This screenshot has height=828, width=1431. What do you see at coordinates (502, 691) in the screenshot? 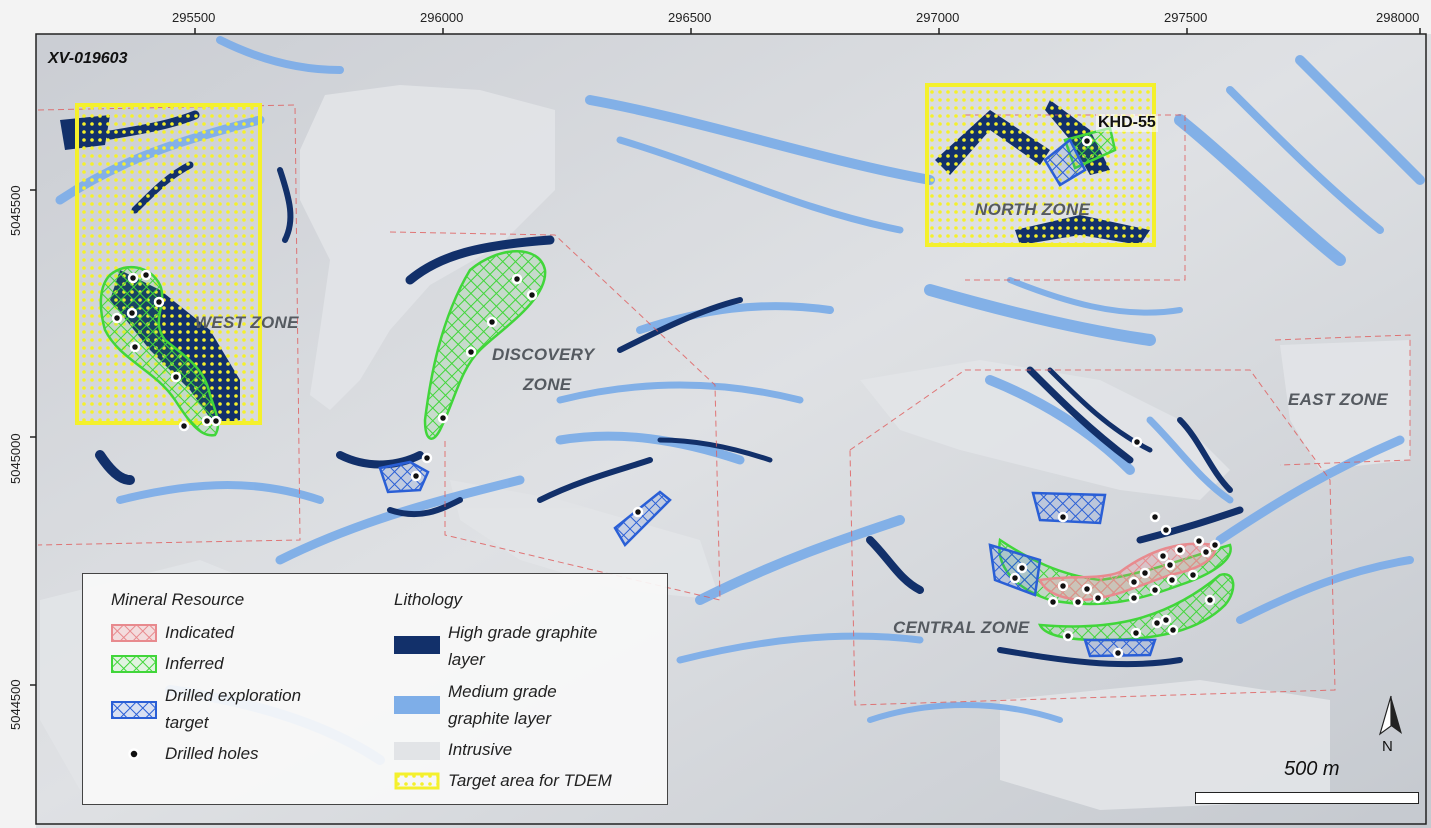
I see `medium-grade-label-line1: Medium grade` at bounding box center [502, 691].